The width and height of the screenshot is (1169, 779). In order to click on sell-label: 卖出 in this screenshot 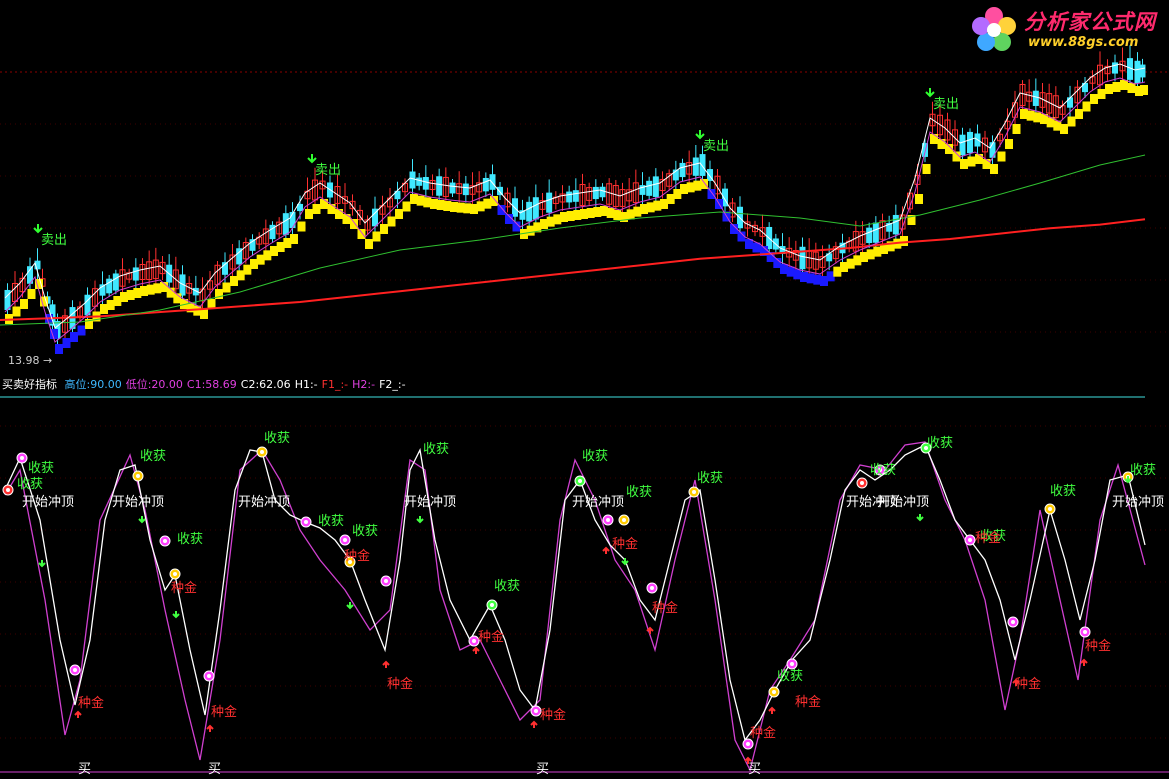, I will do `click(946, 104)`.